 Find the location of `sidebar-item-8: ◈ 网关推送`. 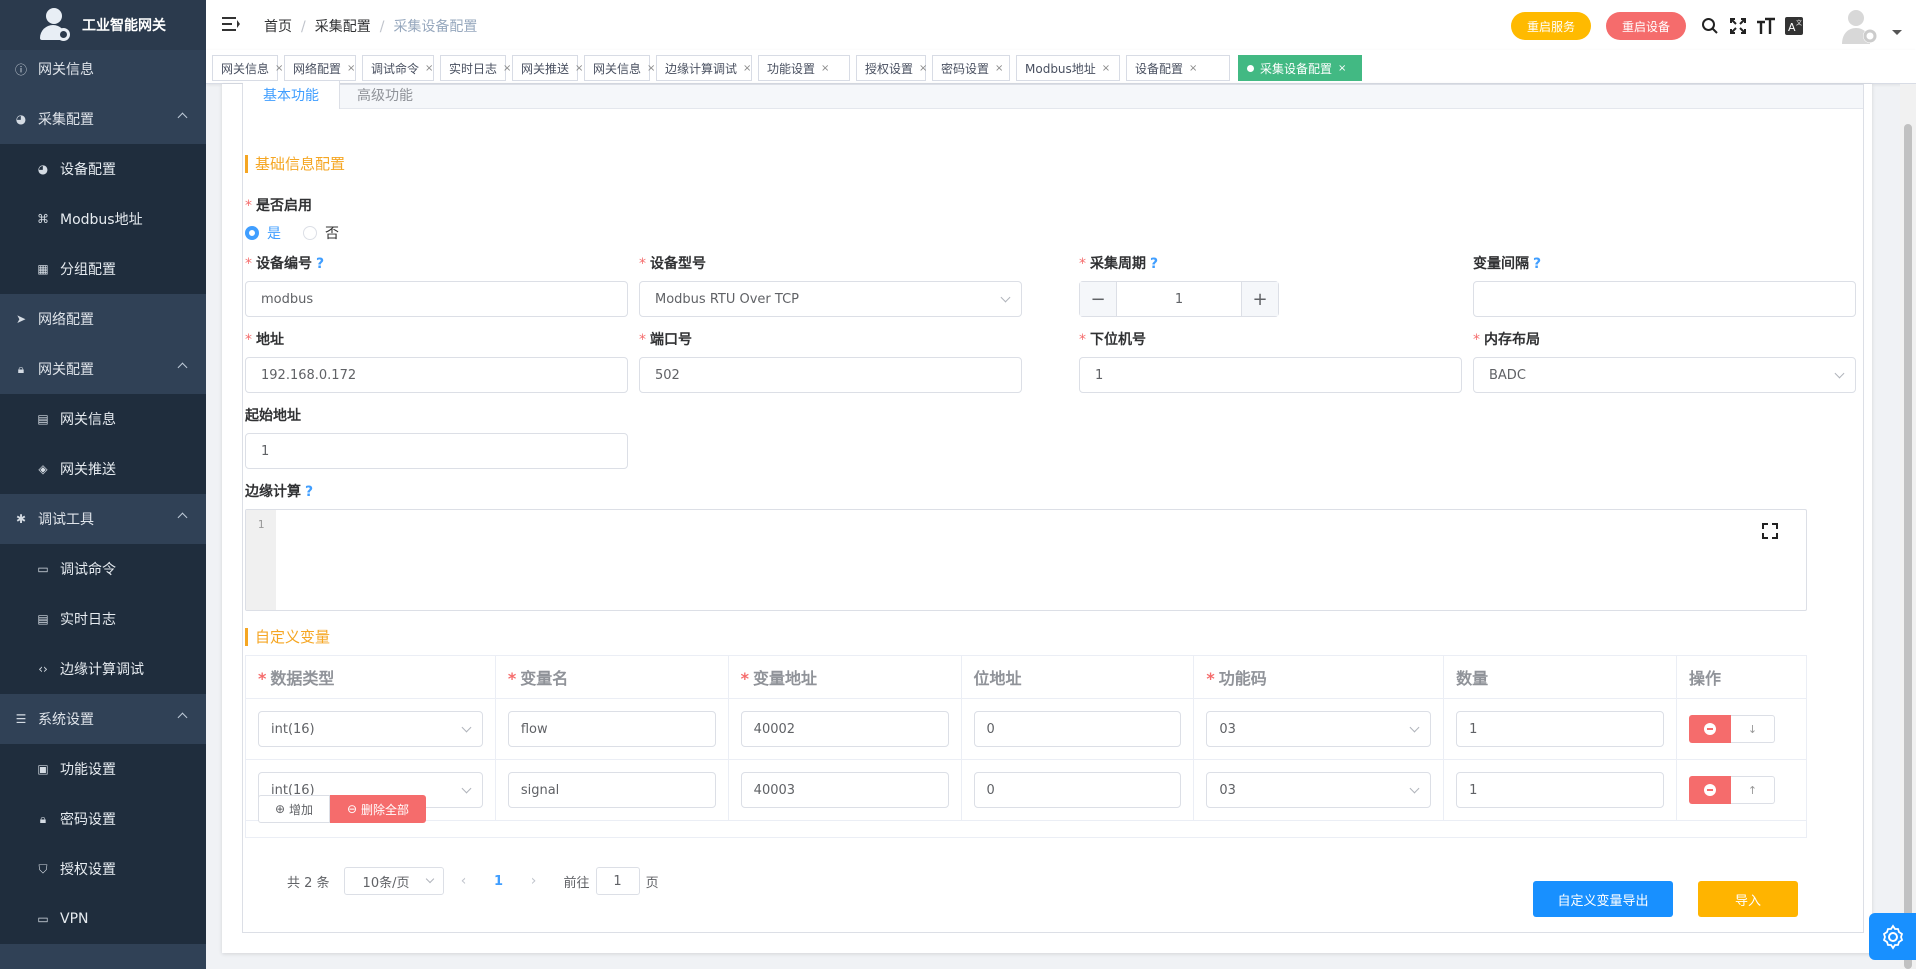

sidebar-item-8: ◈ 网关推送 is located at coordinates (103, 469).